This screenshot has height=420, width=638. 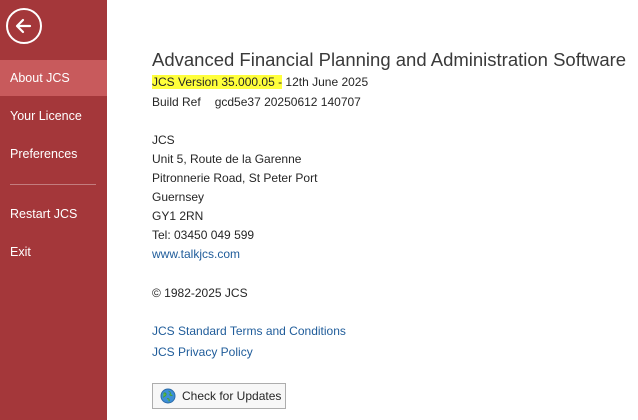 I want to click on back-arrow-icon, so click(x=23, y=26).